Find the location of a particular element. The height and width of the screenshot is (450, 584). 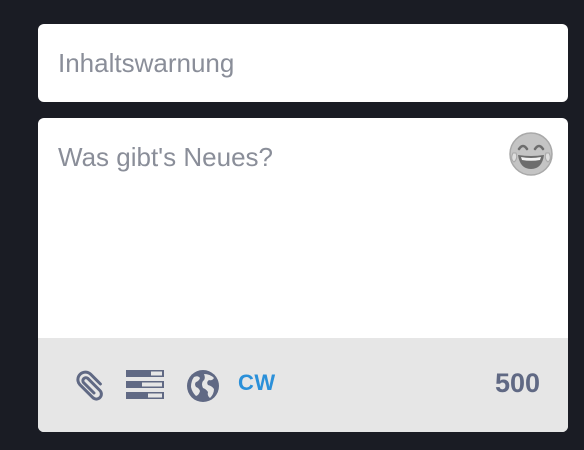

compose-textarea: Was gibt's Neues? is located at coordinates (165, 157).